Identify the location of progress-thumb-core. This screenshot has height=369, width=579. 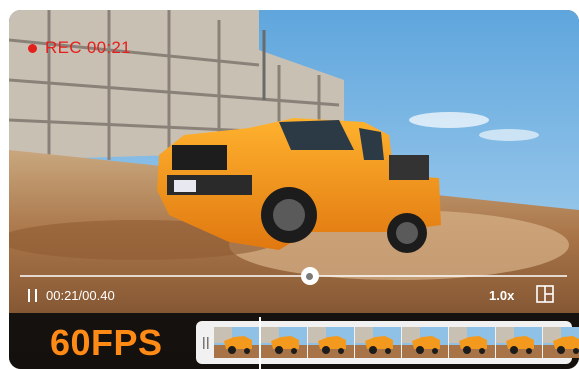
(310, 276).